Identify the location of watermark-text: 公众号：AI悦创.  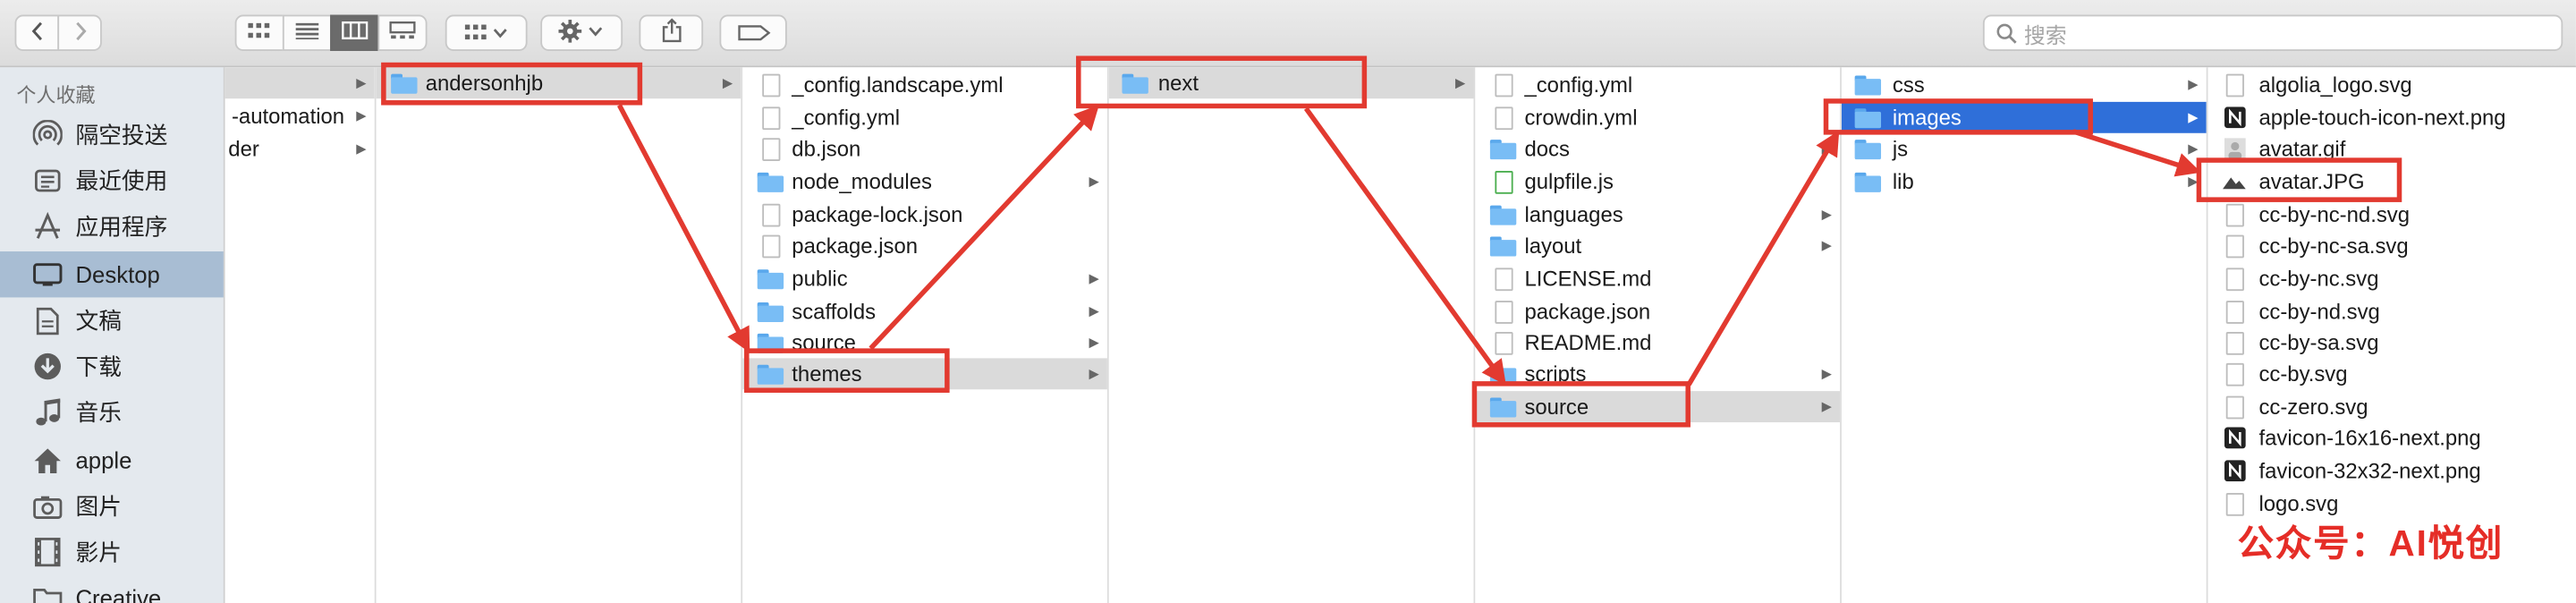
(2370, 543).